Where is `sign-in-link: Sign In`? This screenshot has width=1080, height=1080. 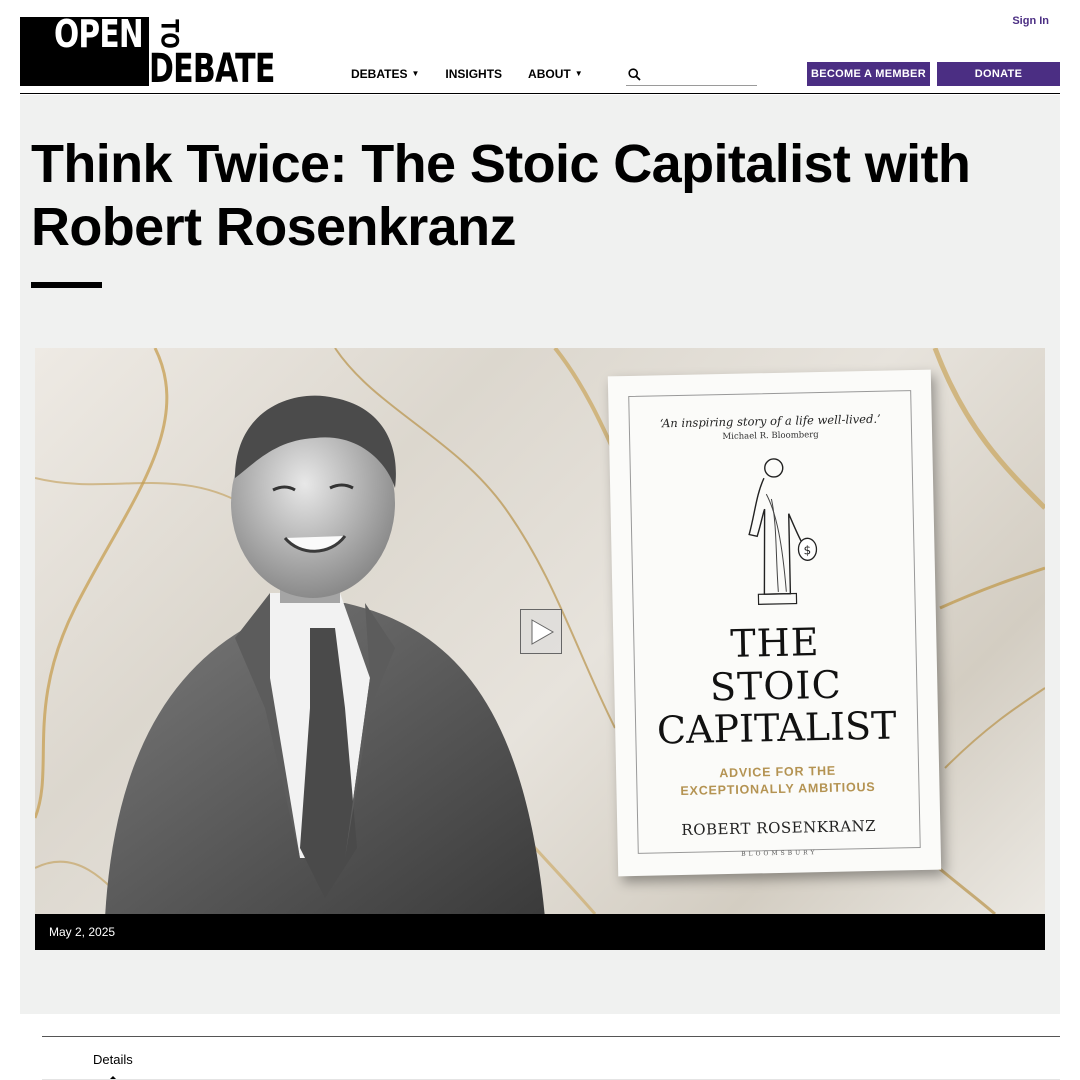 sign-in-link: Sign In is located at coordinates (1030, 21).